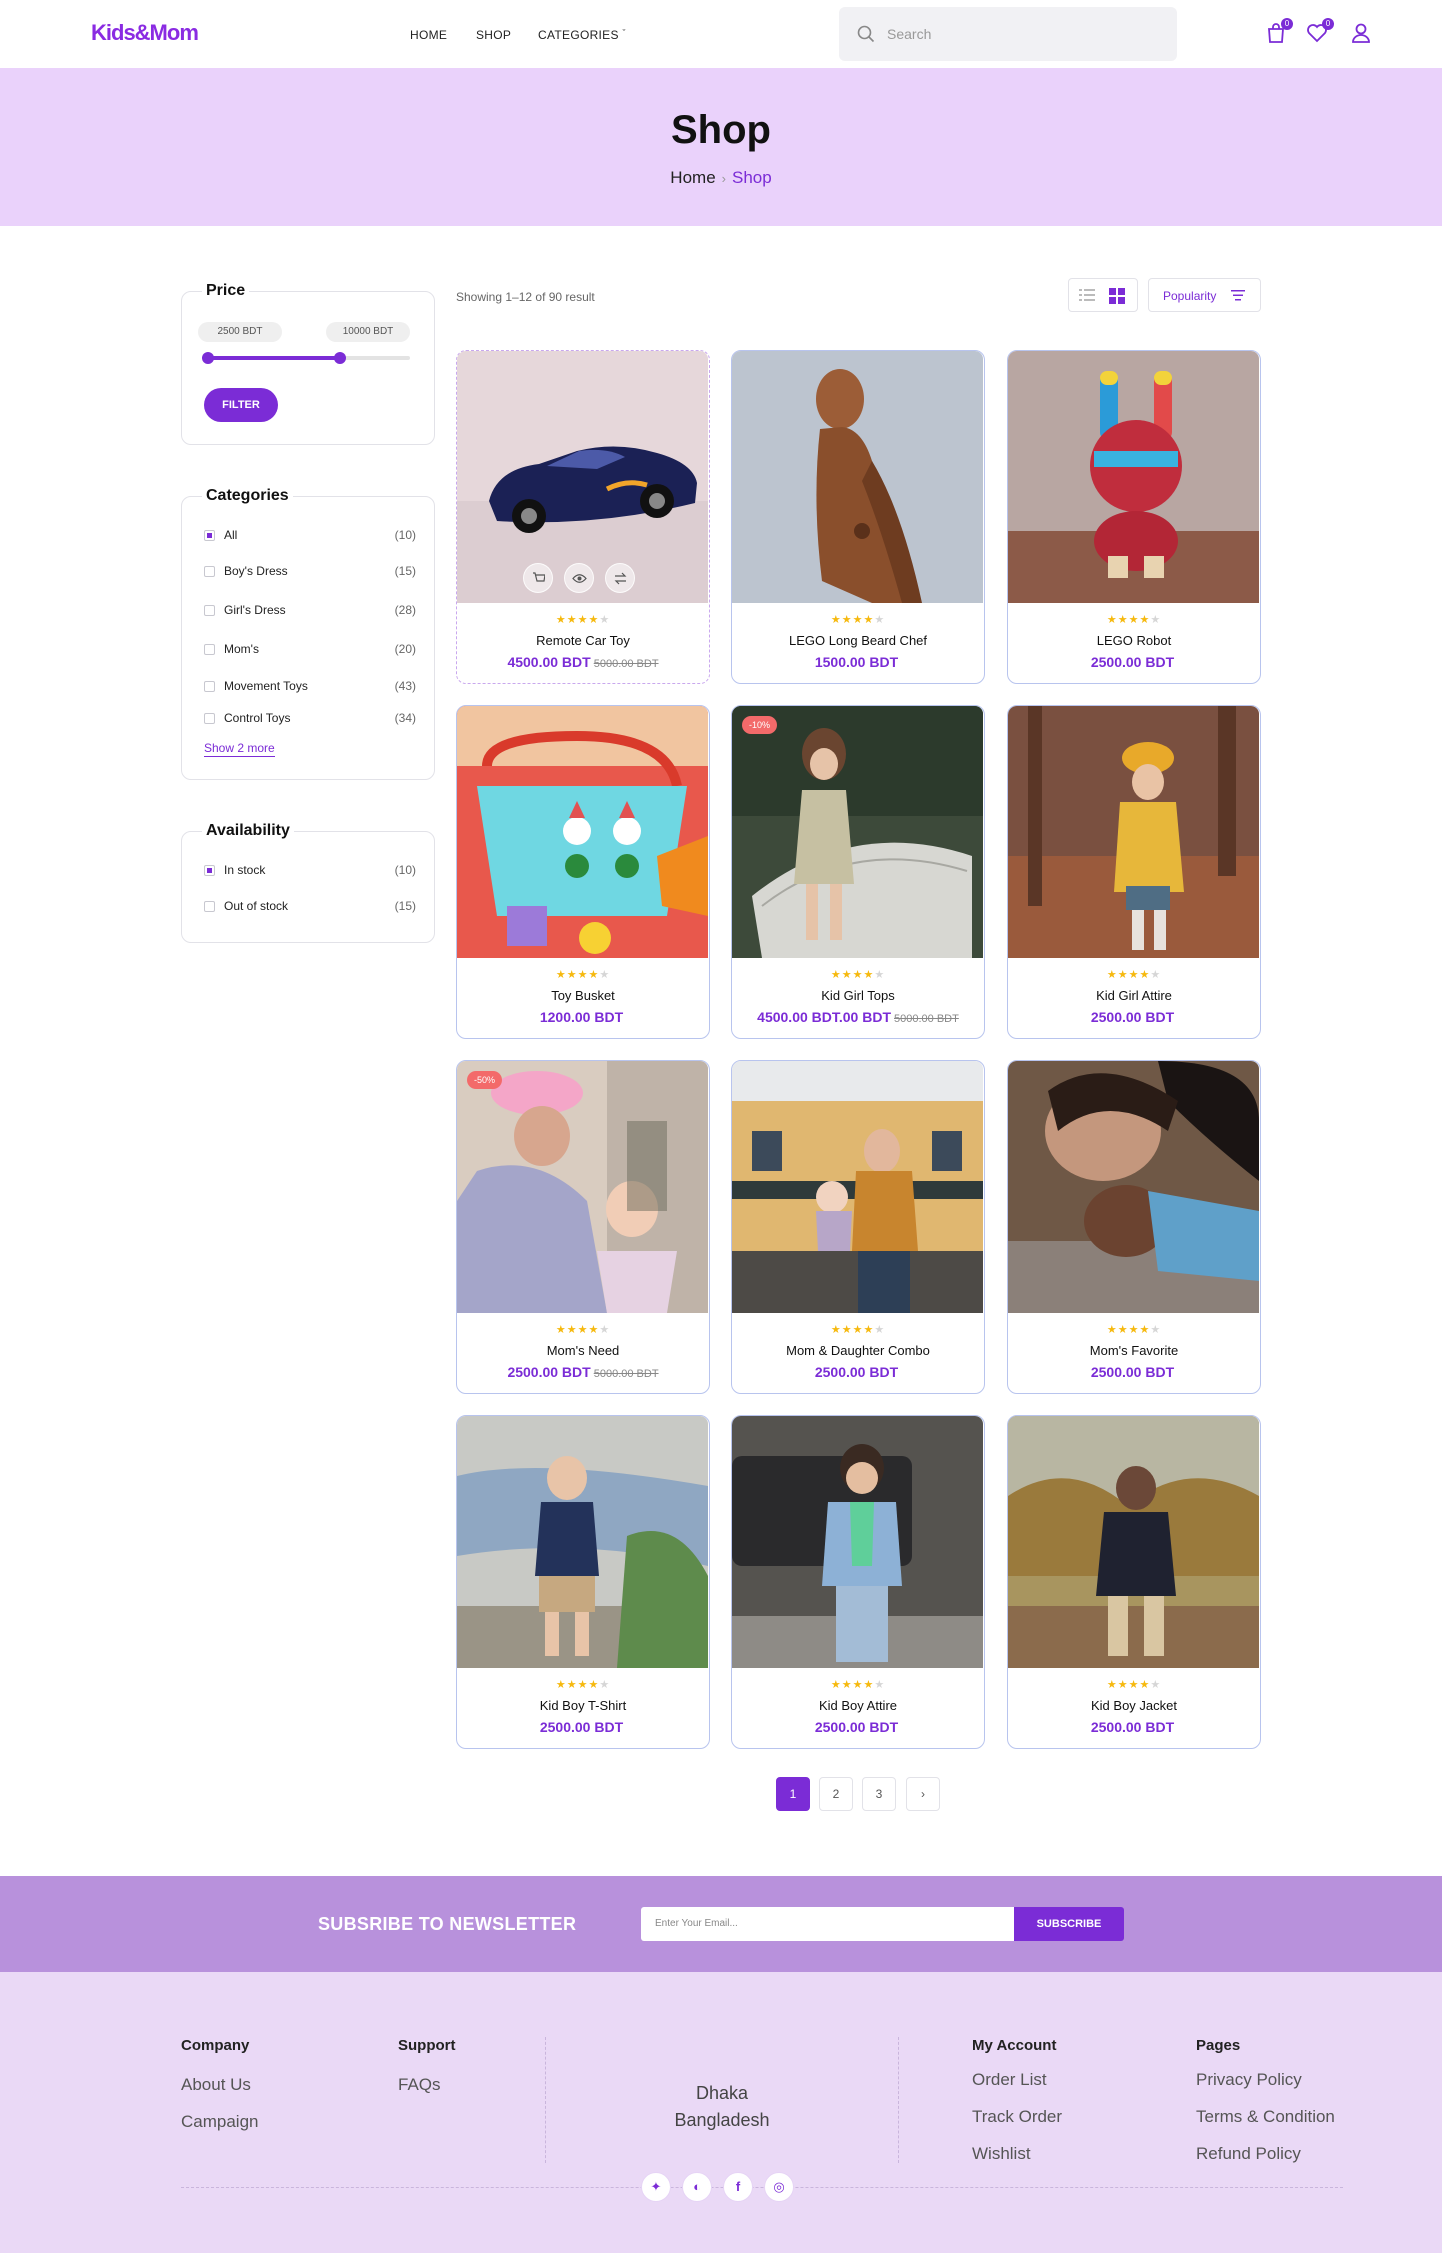 Image resolution: width=1442 pixels, height=2253 pixels. What do you see at coordinates (879, 1794) in the screenshot?
I see `page-button: 3` at bounding box center [879, 1794].